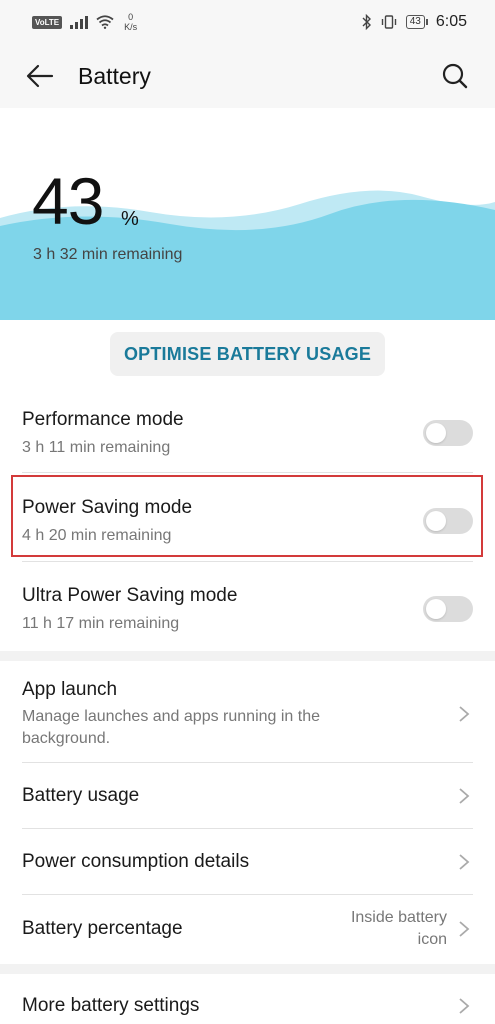 The image size is (495, 1024). I want to click on wifi-icon, so click(105, 22).